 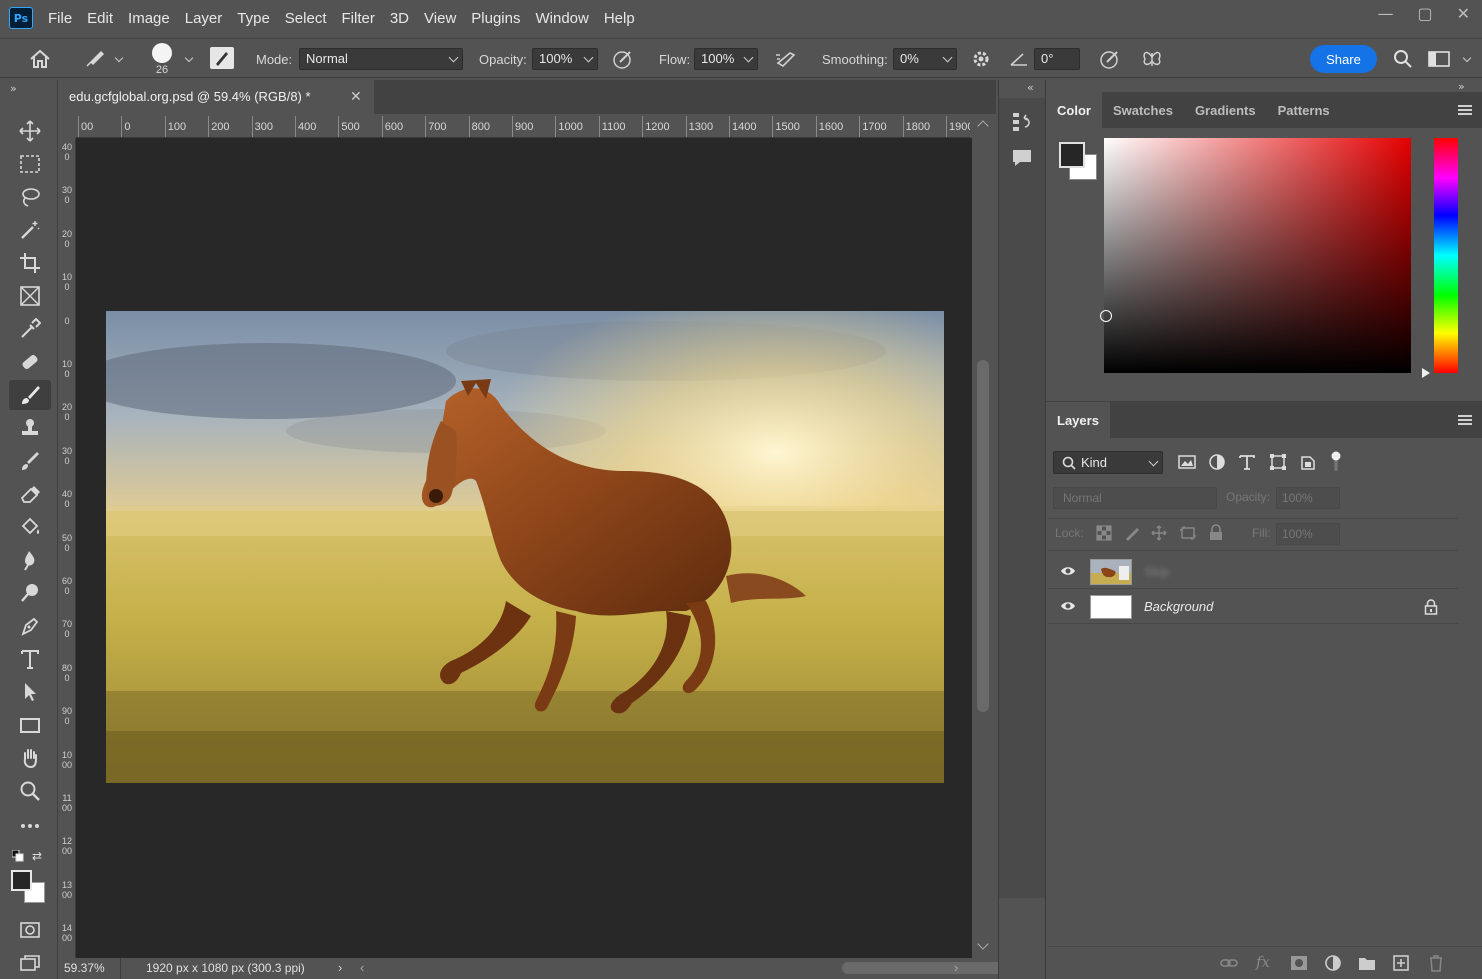 I want to click on menu-window: Window, so click(x=561, y=18).